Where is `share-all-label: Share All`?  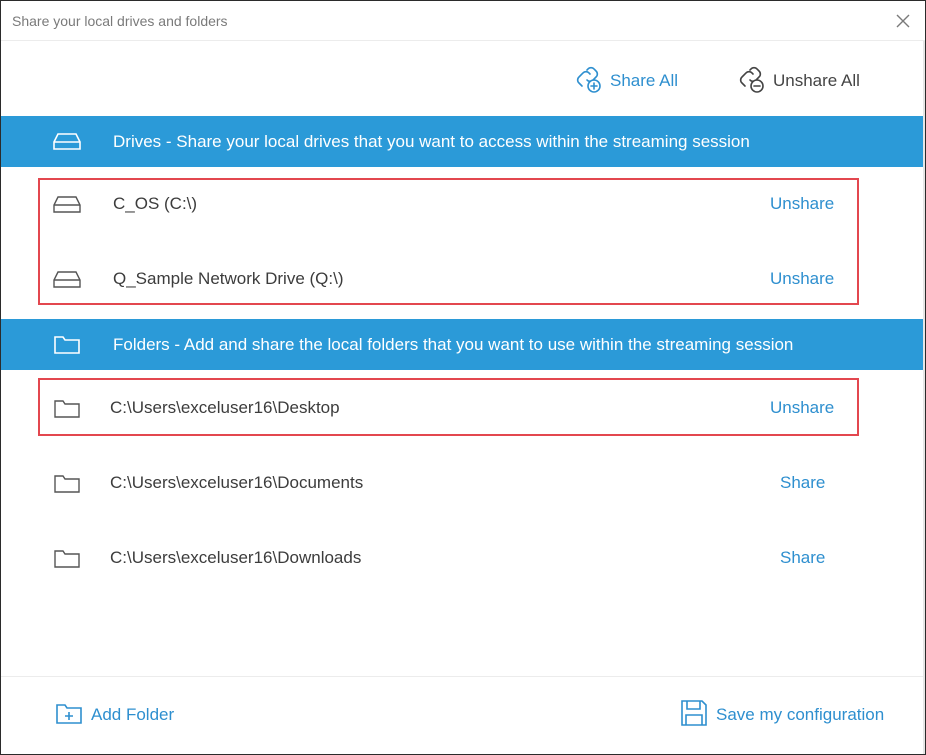 share-all-label: Share All is located at coordinates (644, 80).